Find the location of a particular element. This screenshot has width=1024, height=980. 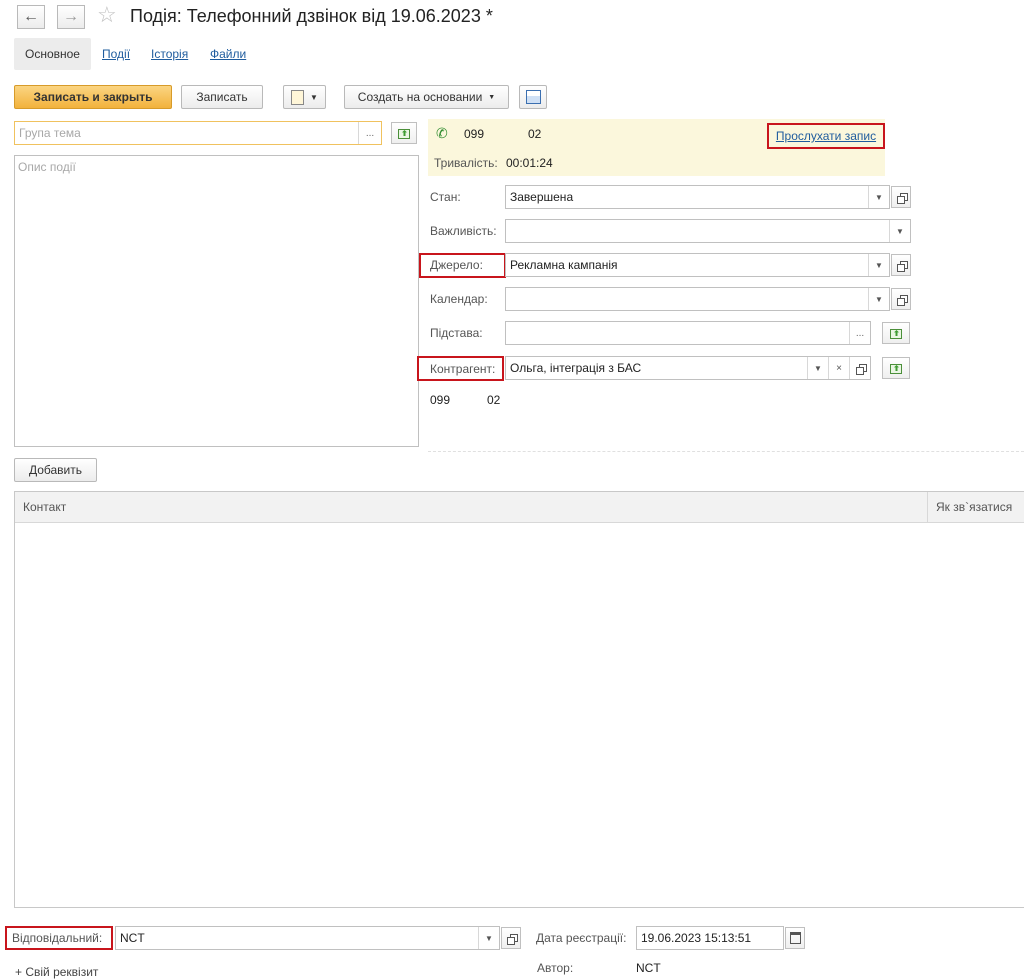

basis-label: Підстава: is located at coordinates (456, 333).